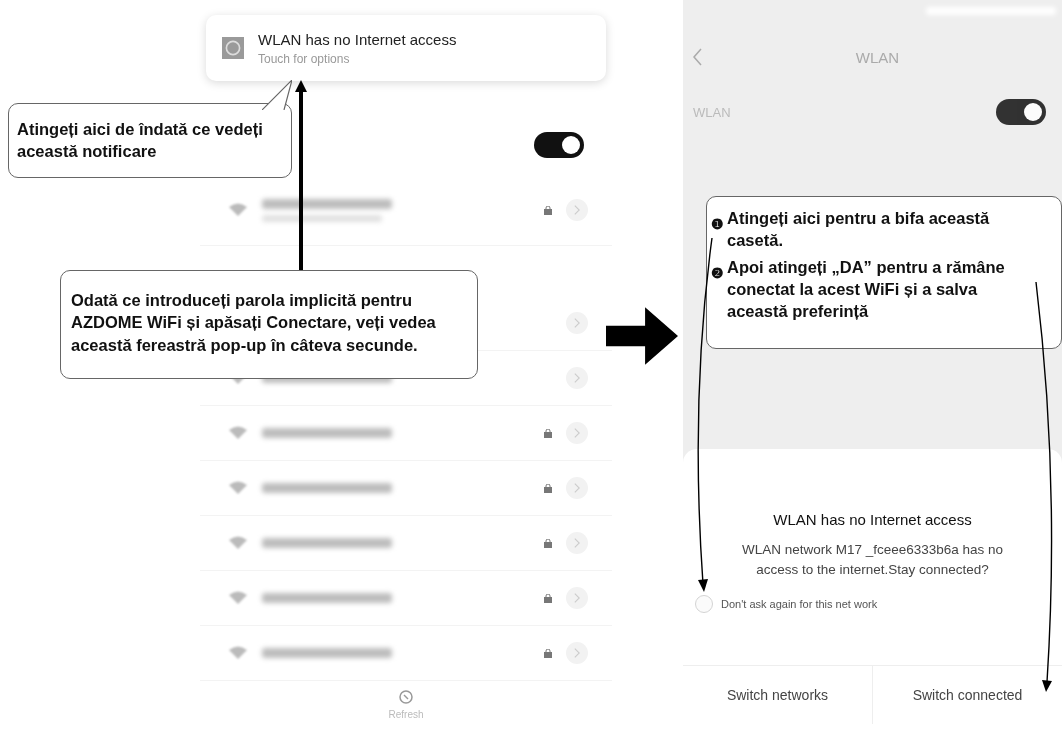  I want to click on dialog-title: WLAN has no Internet access, so click(872, 519).